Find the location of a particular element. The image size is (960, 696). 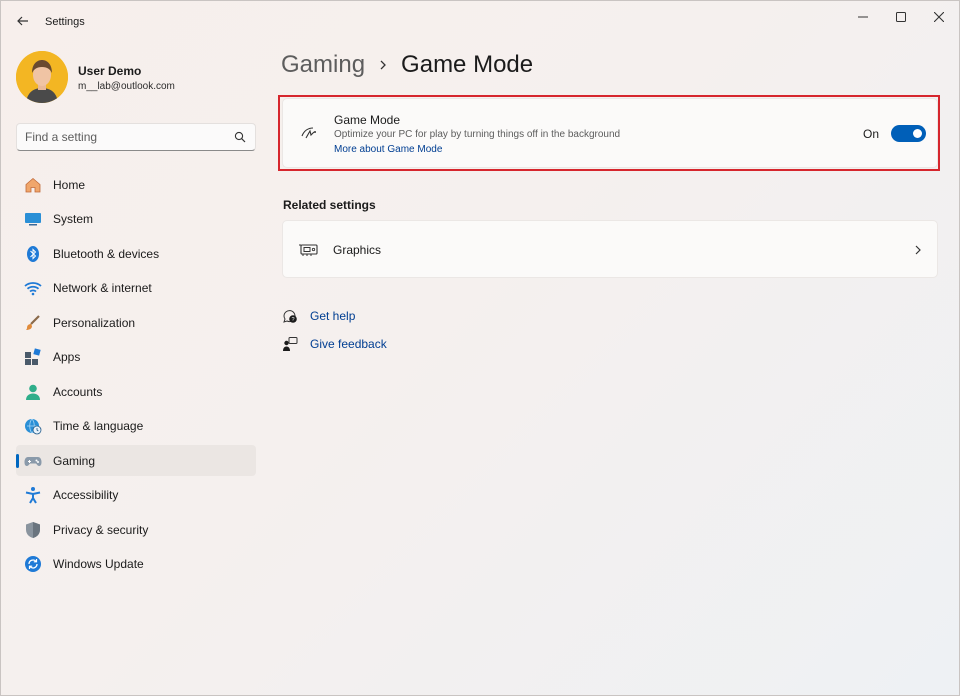

title-bar: Settings is located at coordinates (480, 21).